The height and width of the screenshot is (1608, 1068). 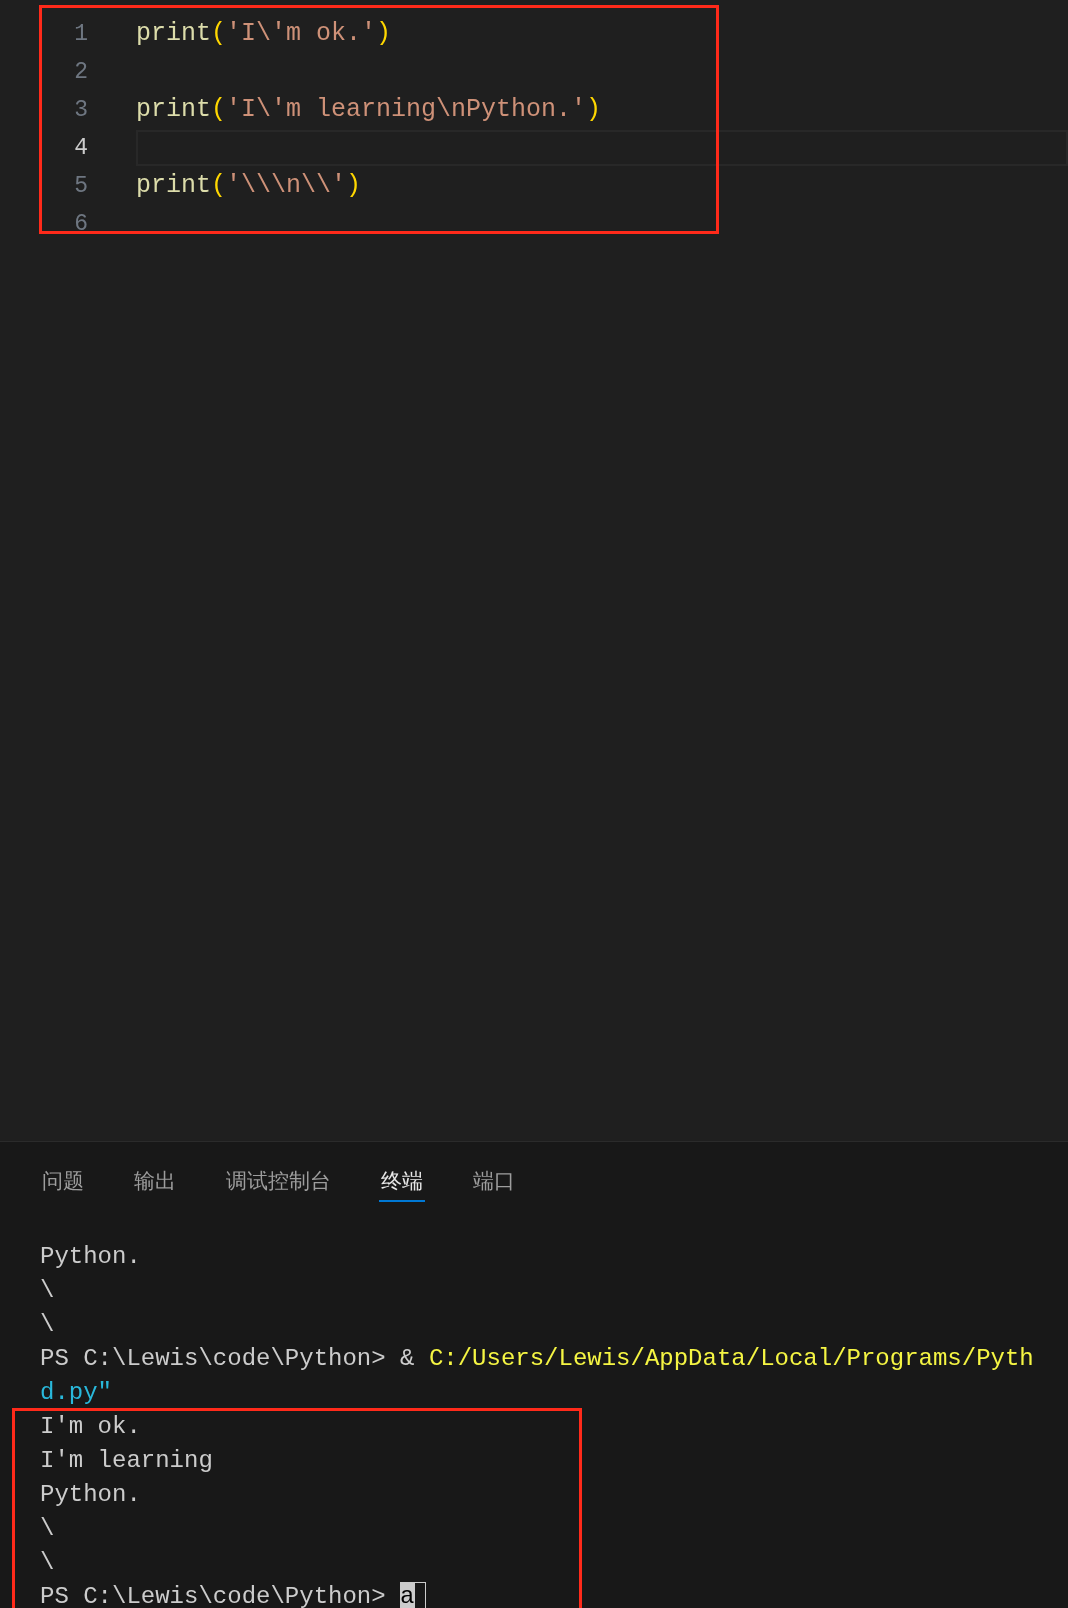 I want to click on line-number: 2, so click(x=80, y=72).